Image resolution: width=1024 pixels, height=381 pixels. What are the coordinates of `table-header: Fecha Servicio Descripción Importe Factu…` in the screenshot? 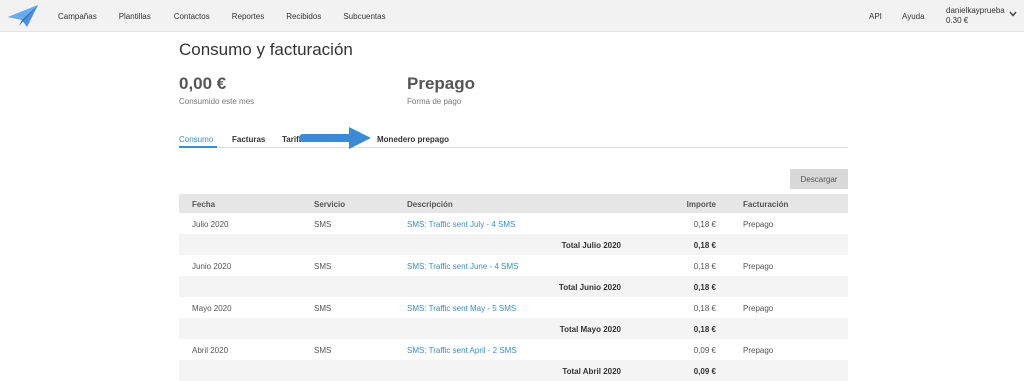 It's located at (513, 203).